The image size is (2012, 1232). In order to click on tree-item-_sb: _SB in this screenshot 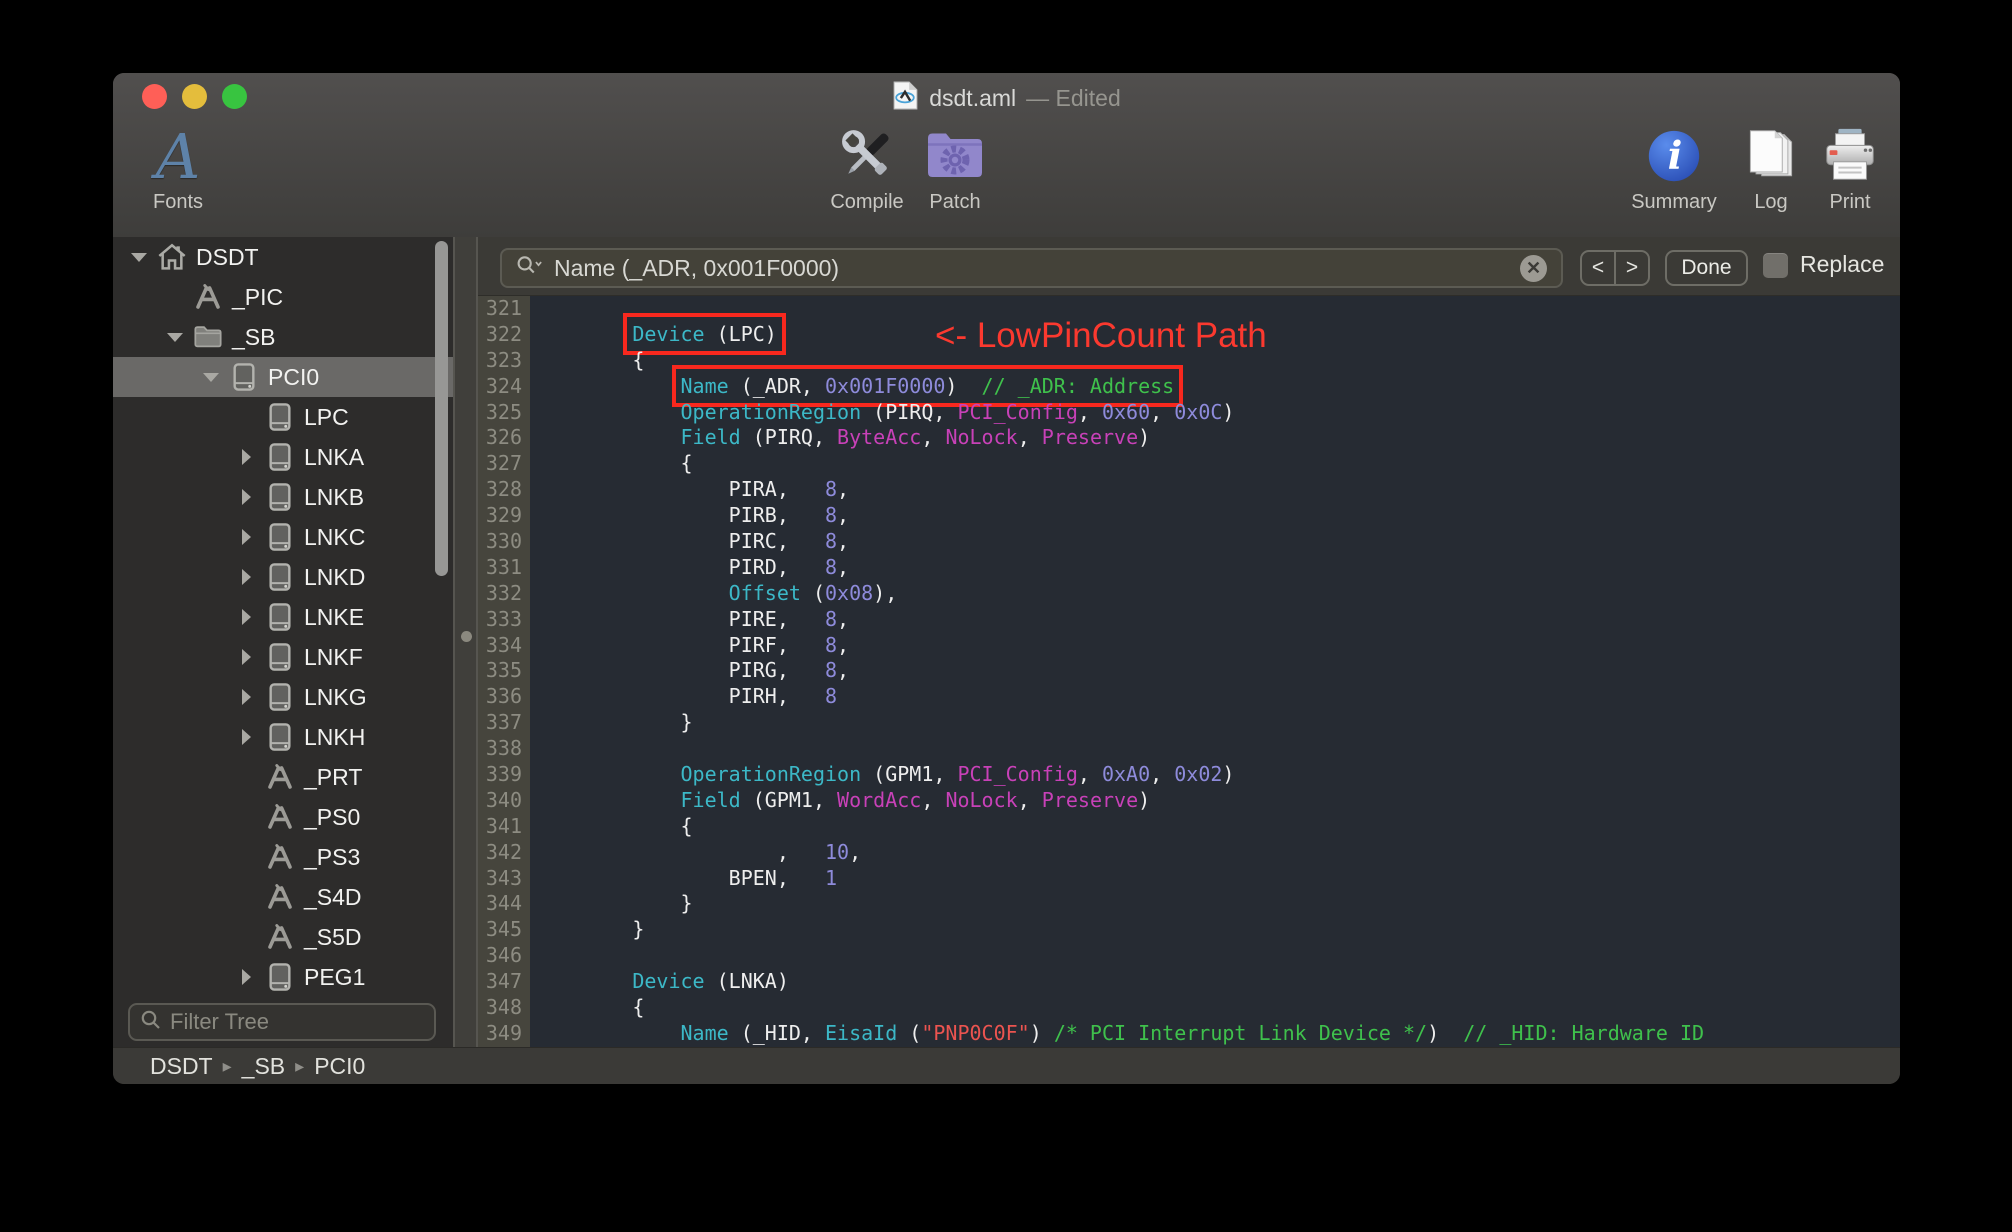, I will do `click(283, 337)`.